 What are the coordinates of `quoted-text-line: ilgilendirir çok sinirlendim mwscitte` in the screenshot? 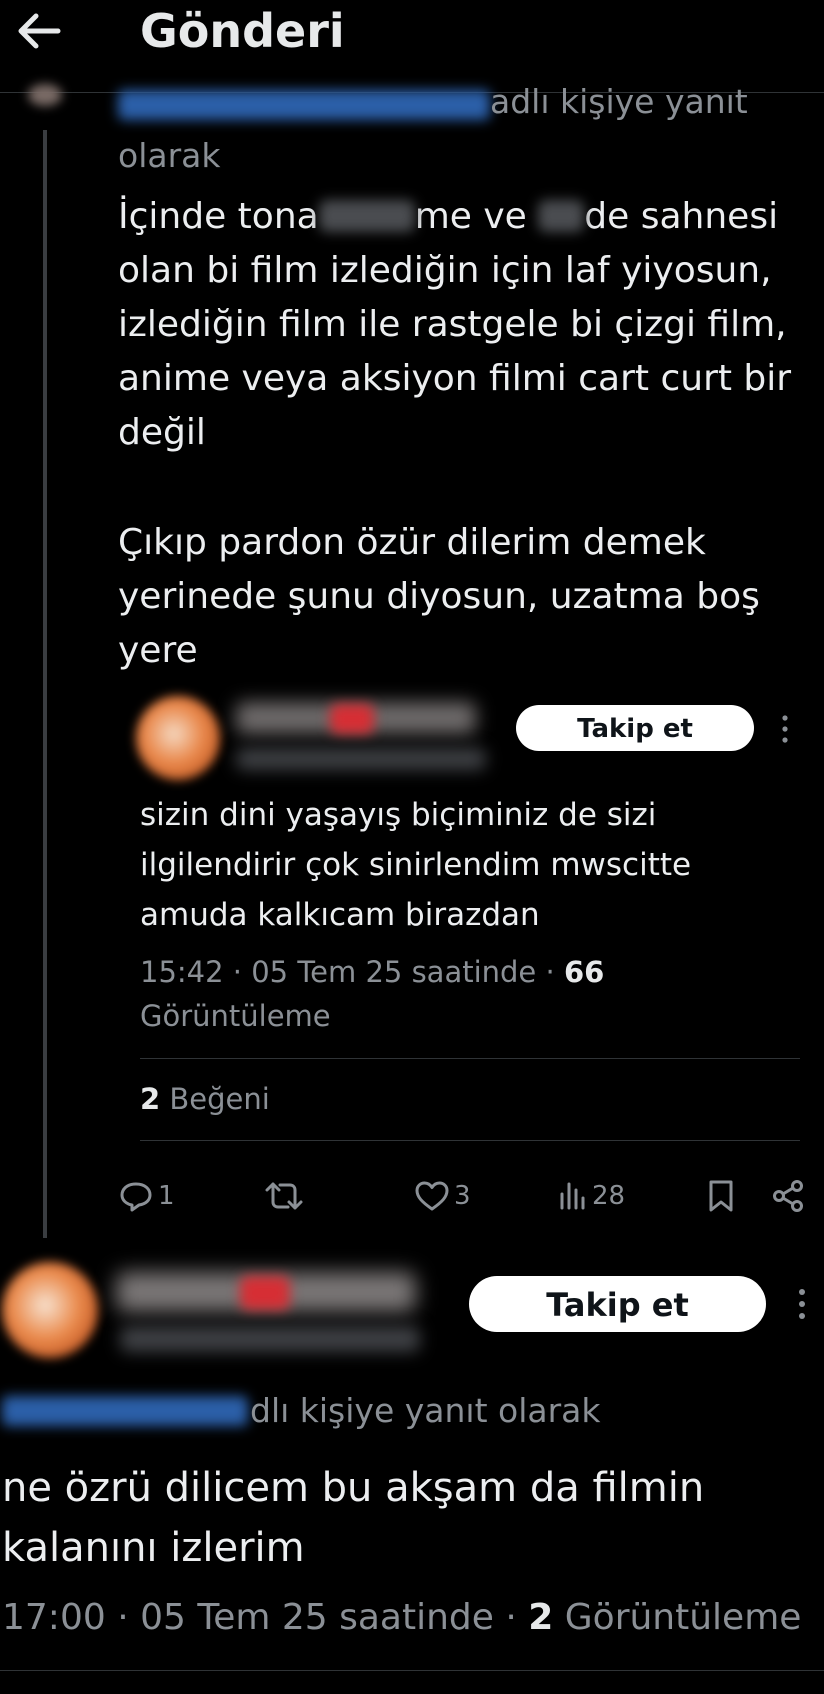 It's located at (416, 865).